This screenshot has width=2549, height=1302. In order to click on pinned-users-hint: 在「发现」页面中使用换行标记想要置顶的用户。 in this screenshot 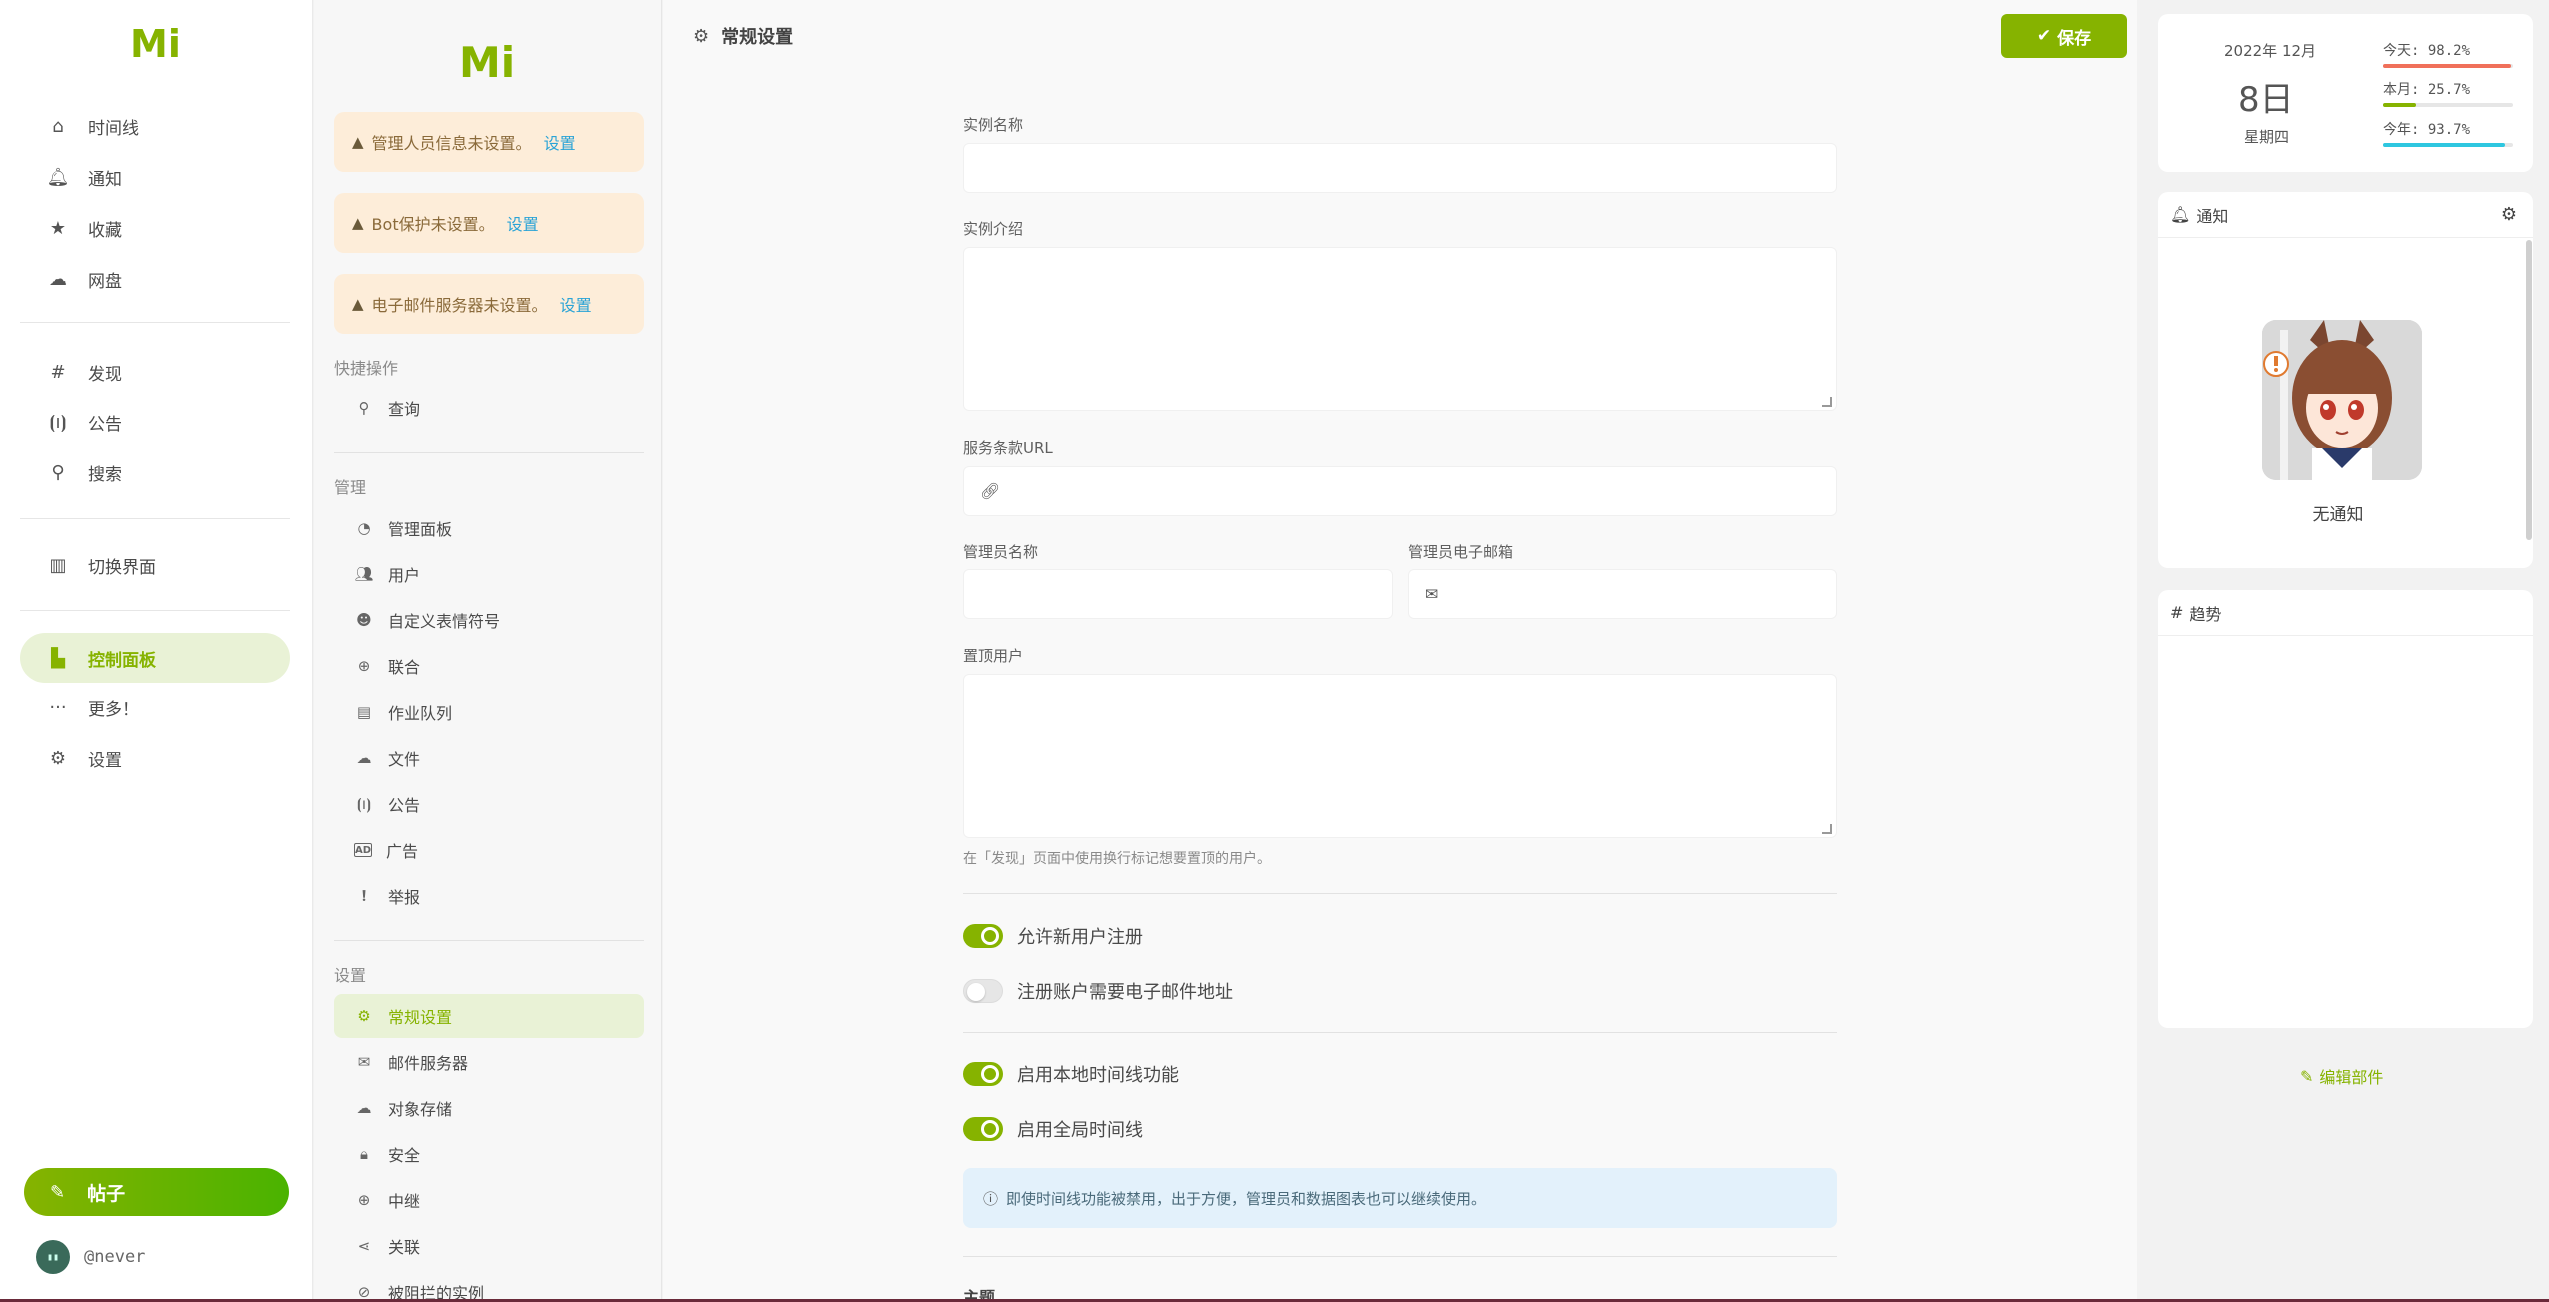, I will do `click(1117, 859)`.